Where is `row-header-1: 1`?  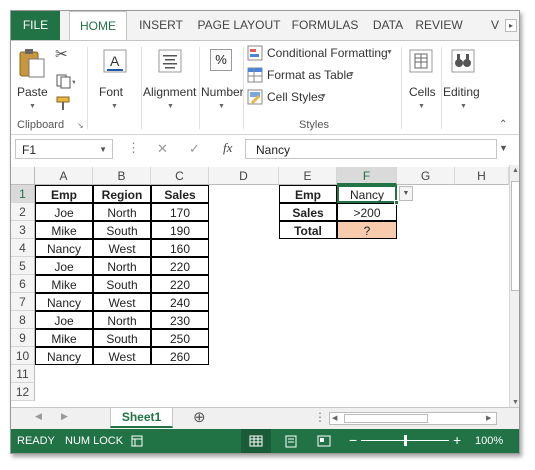 row-header-1: 1 is located at coordinates (23, 194).